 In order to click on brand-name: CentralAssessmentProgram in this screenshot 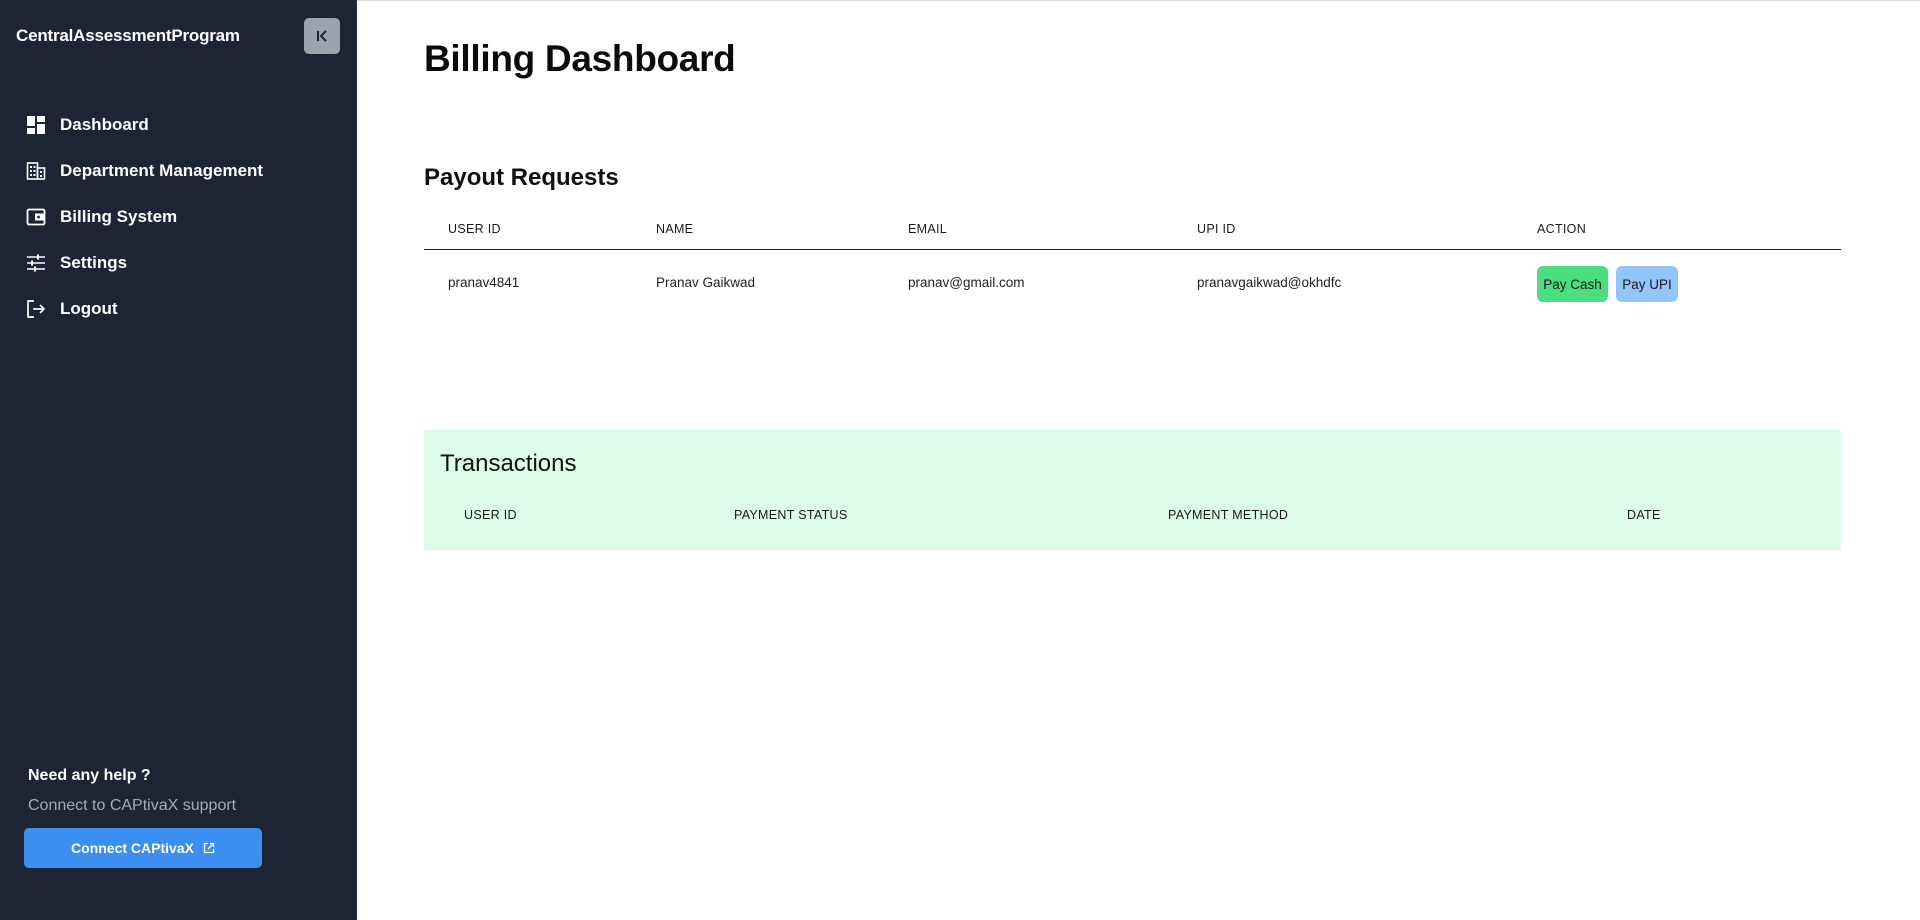, I will do `click(128, 35)`.